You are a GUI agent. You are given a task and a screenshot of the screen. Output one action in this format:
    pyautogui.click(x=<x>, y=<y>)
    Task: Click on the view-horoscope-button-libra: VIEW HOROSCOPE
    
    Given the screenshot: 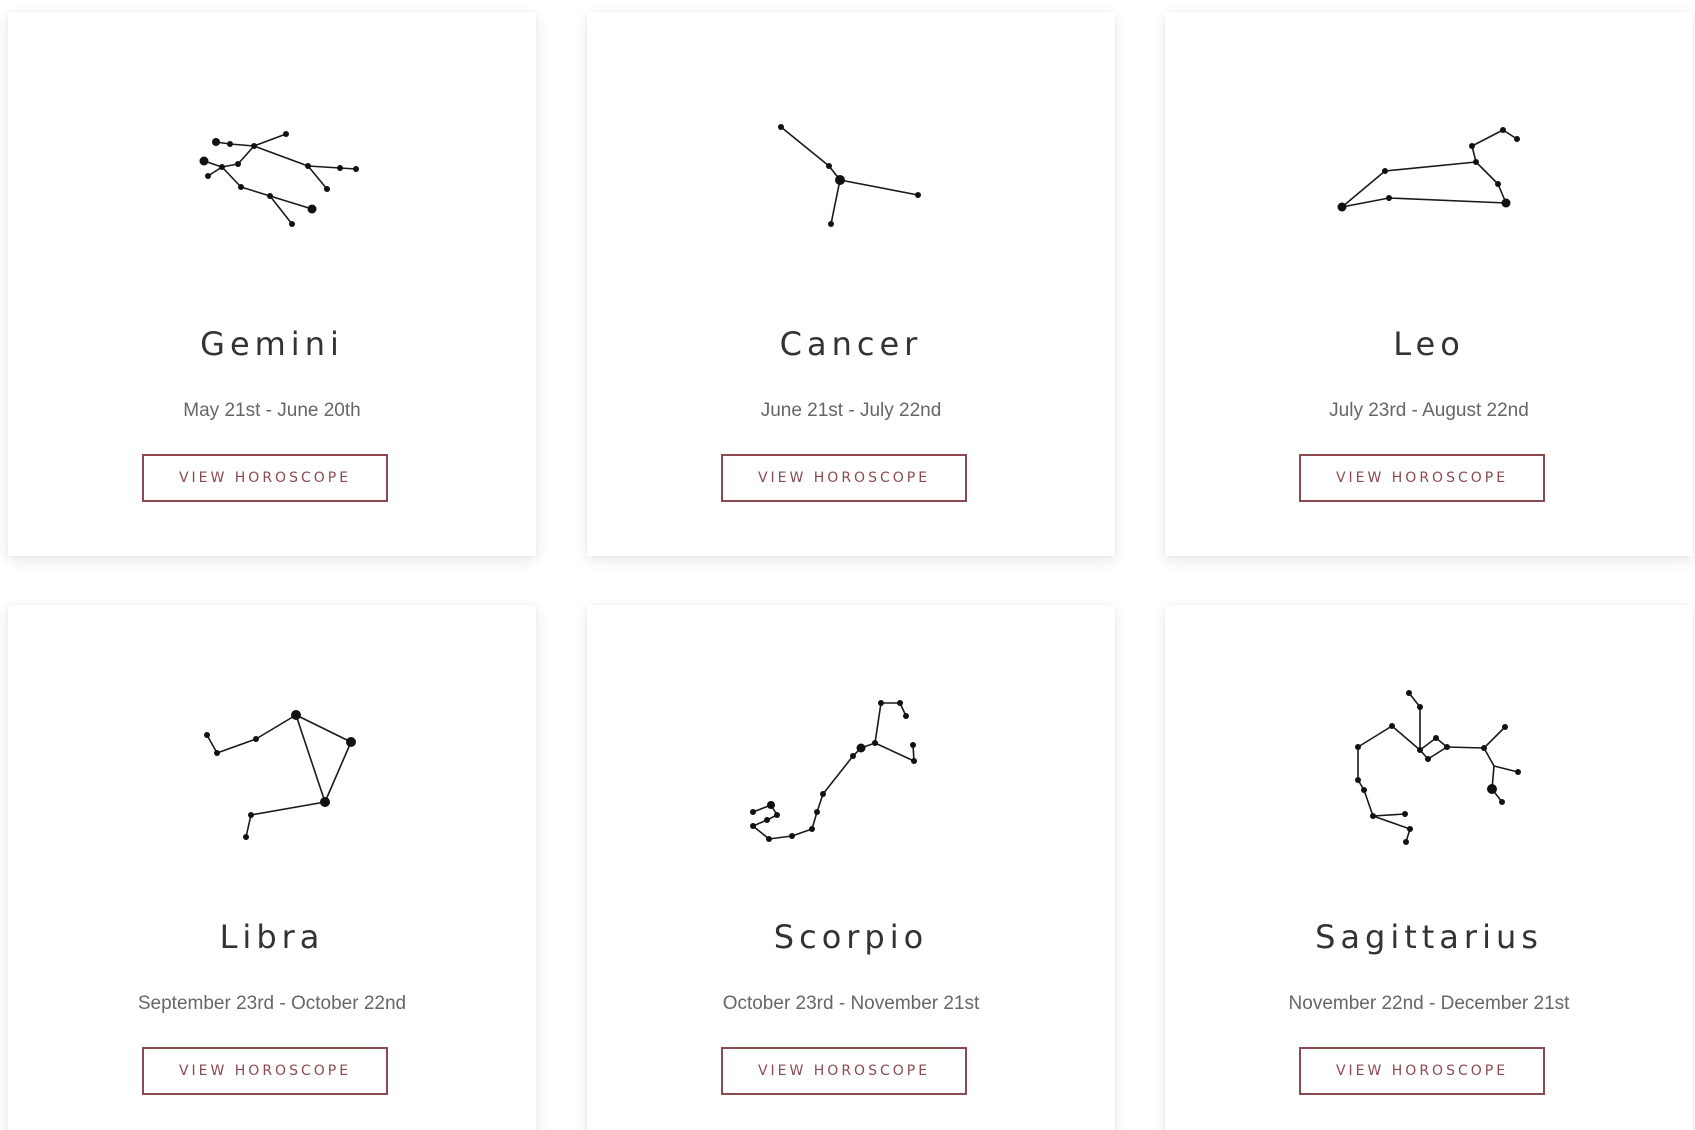 What is the action you would take?
    pyautogui.click(x=265, y=1071)
    